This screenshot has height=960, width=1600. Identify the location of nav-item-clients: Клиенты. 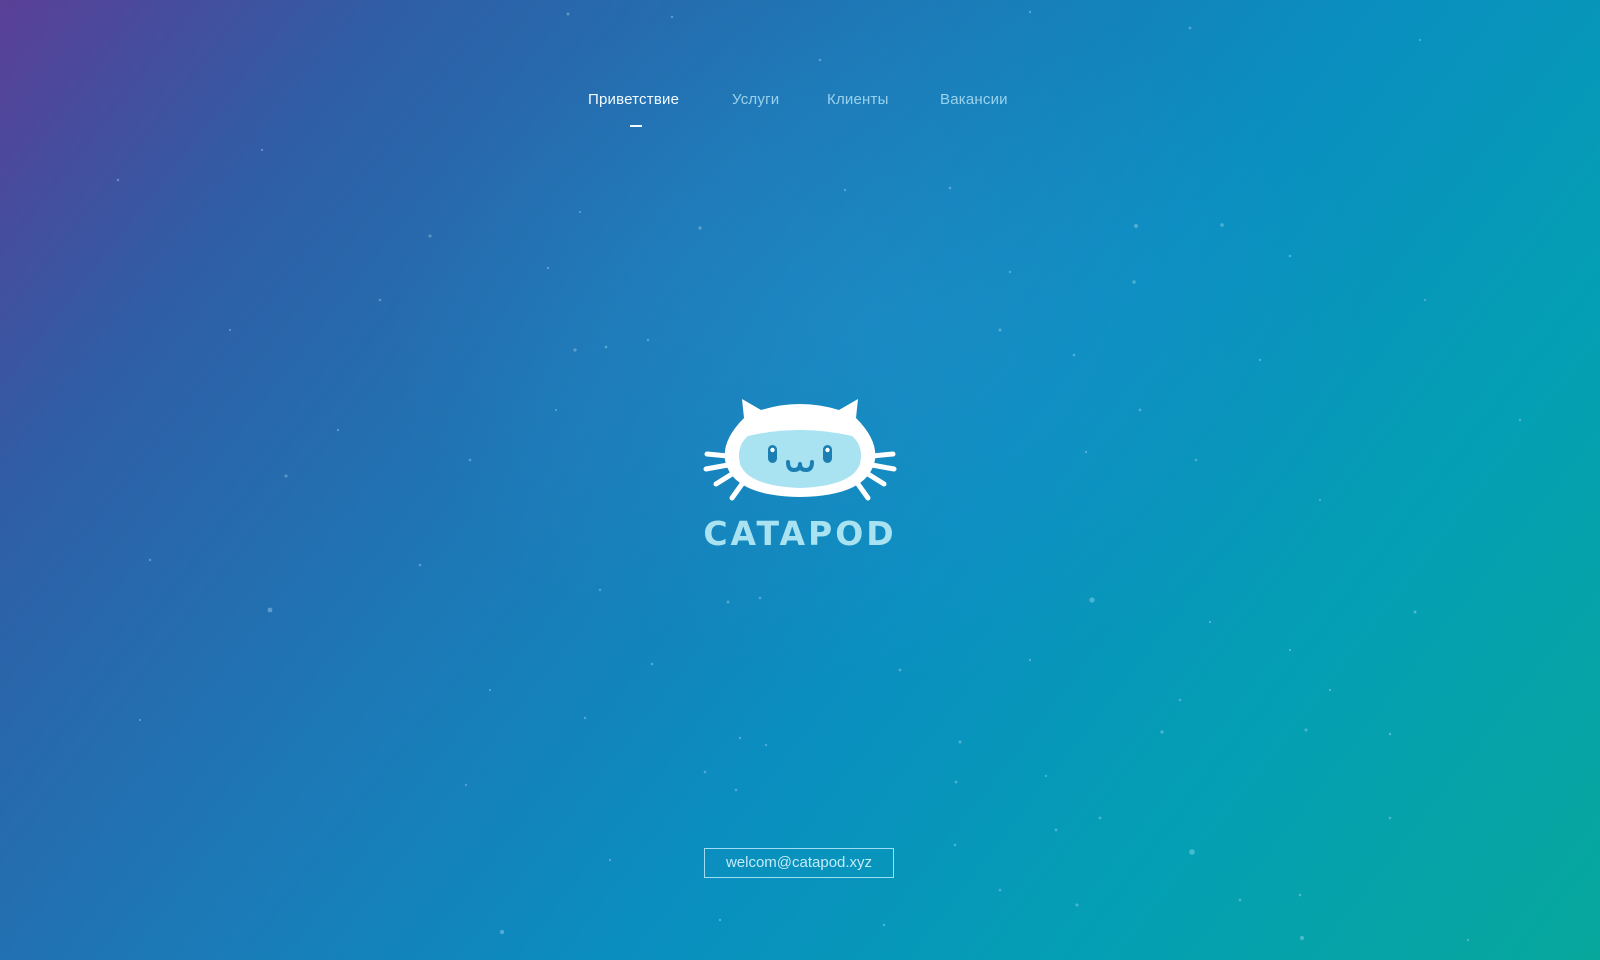
(858, 99).